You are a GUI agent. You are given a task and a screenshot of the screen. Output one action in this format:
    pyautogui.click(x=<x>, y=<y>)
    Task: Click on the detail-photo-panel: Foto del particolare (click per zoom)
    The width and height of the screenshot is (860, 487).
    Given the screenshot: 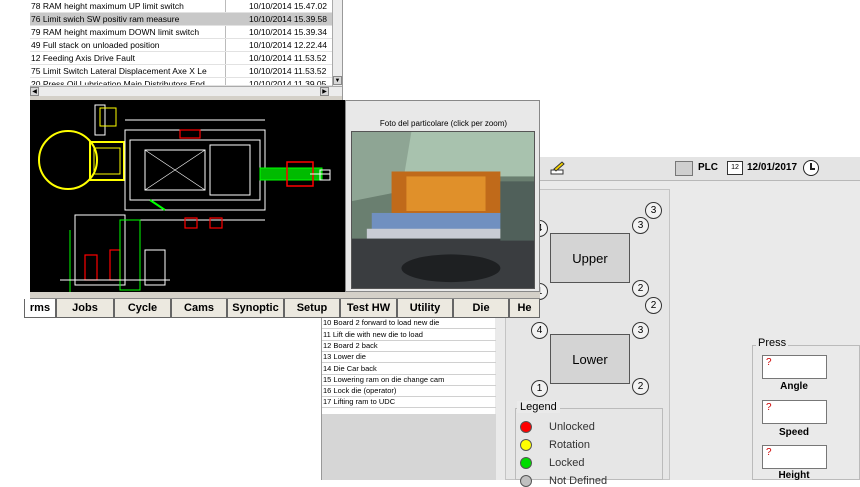 What is the action you would take?
    pyautogui.click(x=442, y=196)
    